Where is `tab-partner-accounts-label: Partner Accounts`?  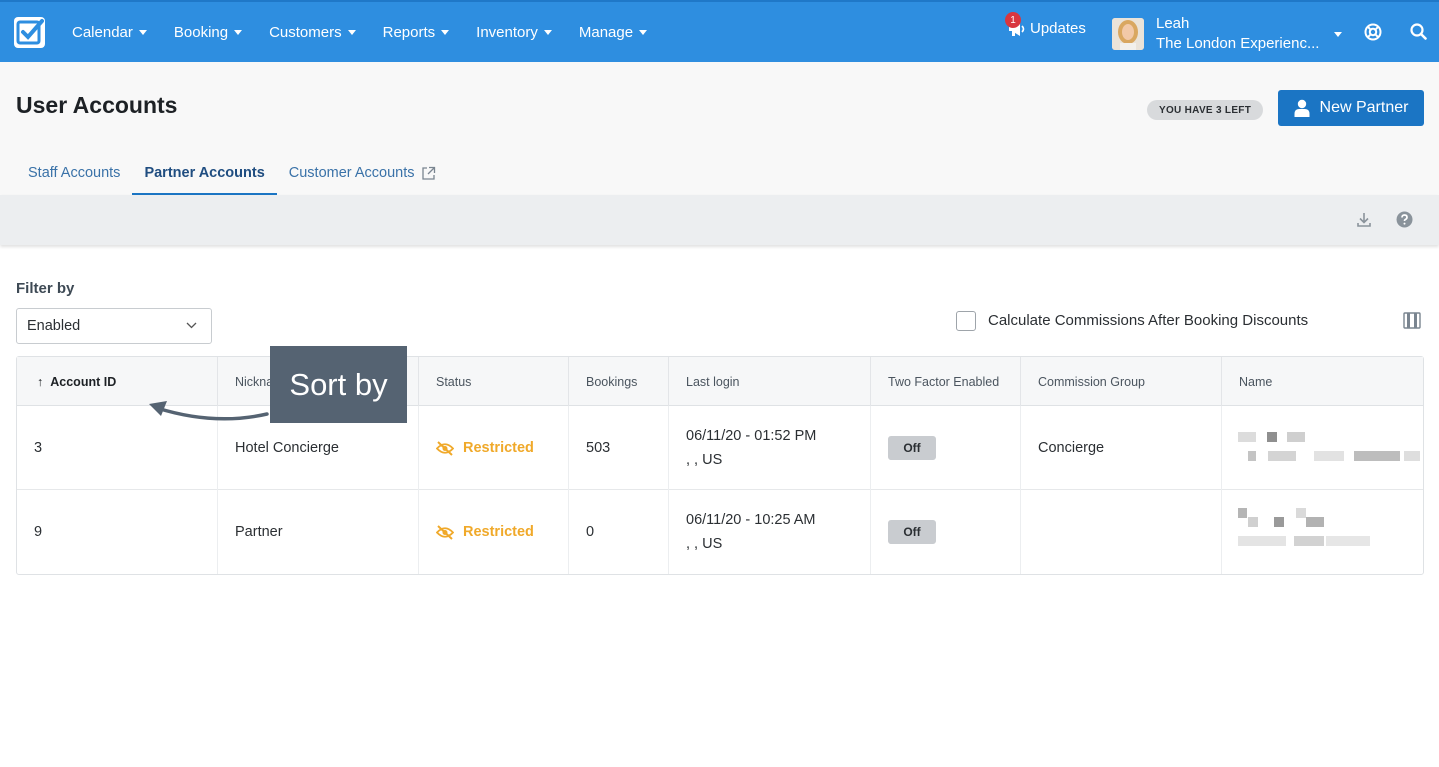 tab-partner-accounts-label: Partner Accounts is located at coordinates (204, 173).